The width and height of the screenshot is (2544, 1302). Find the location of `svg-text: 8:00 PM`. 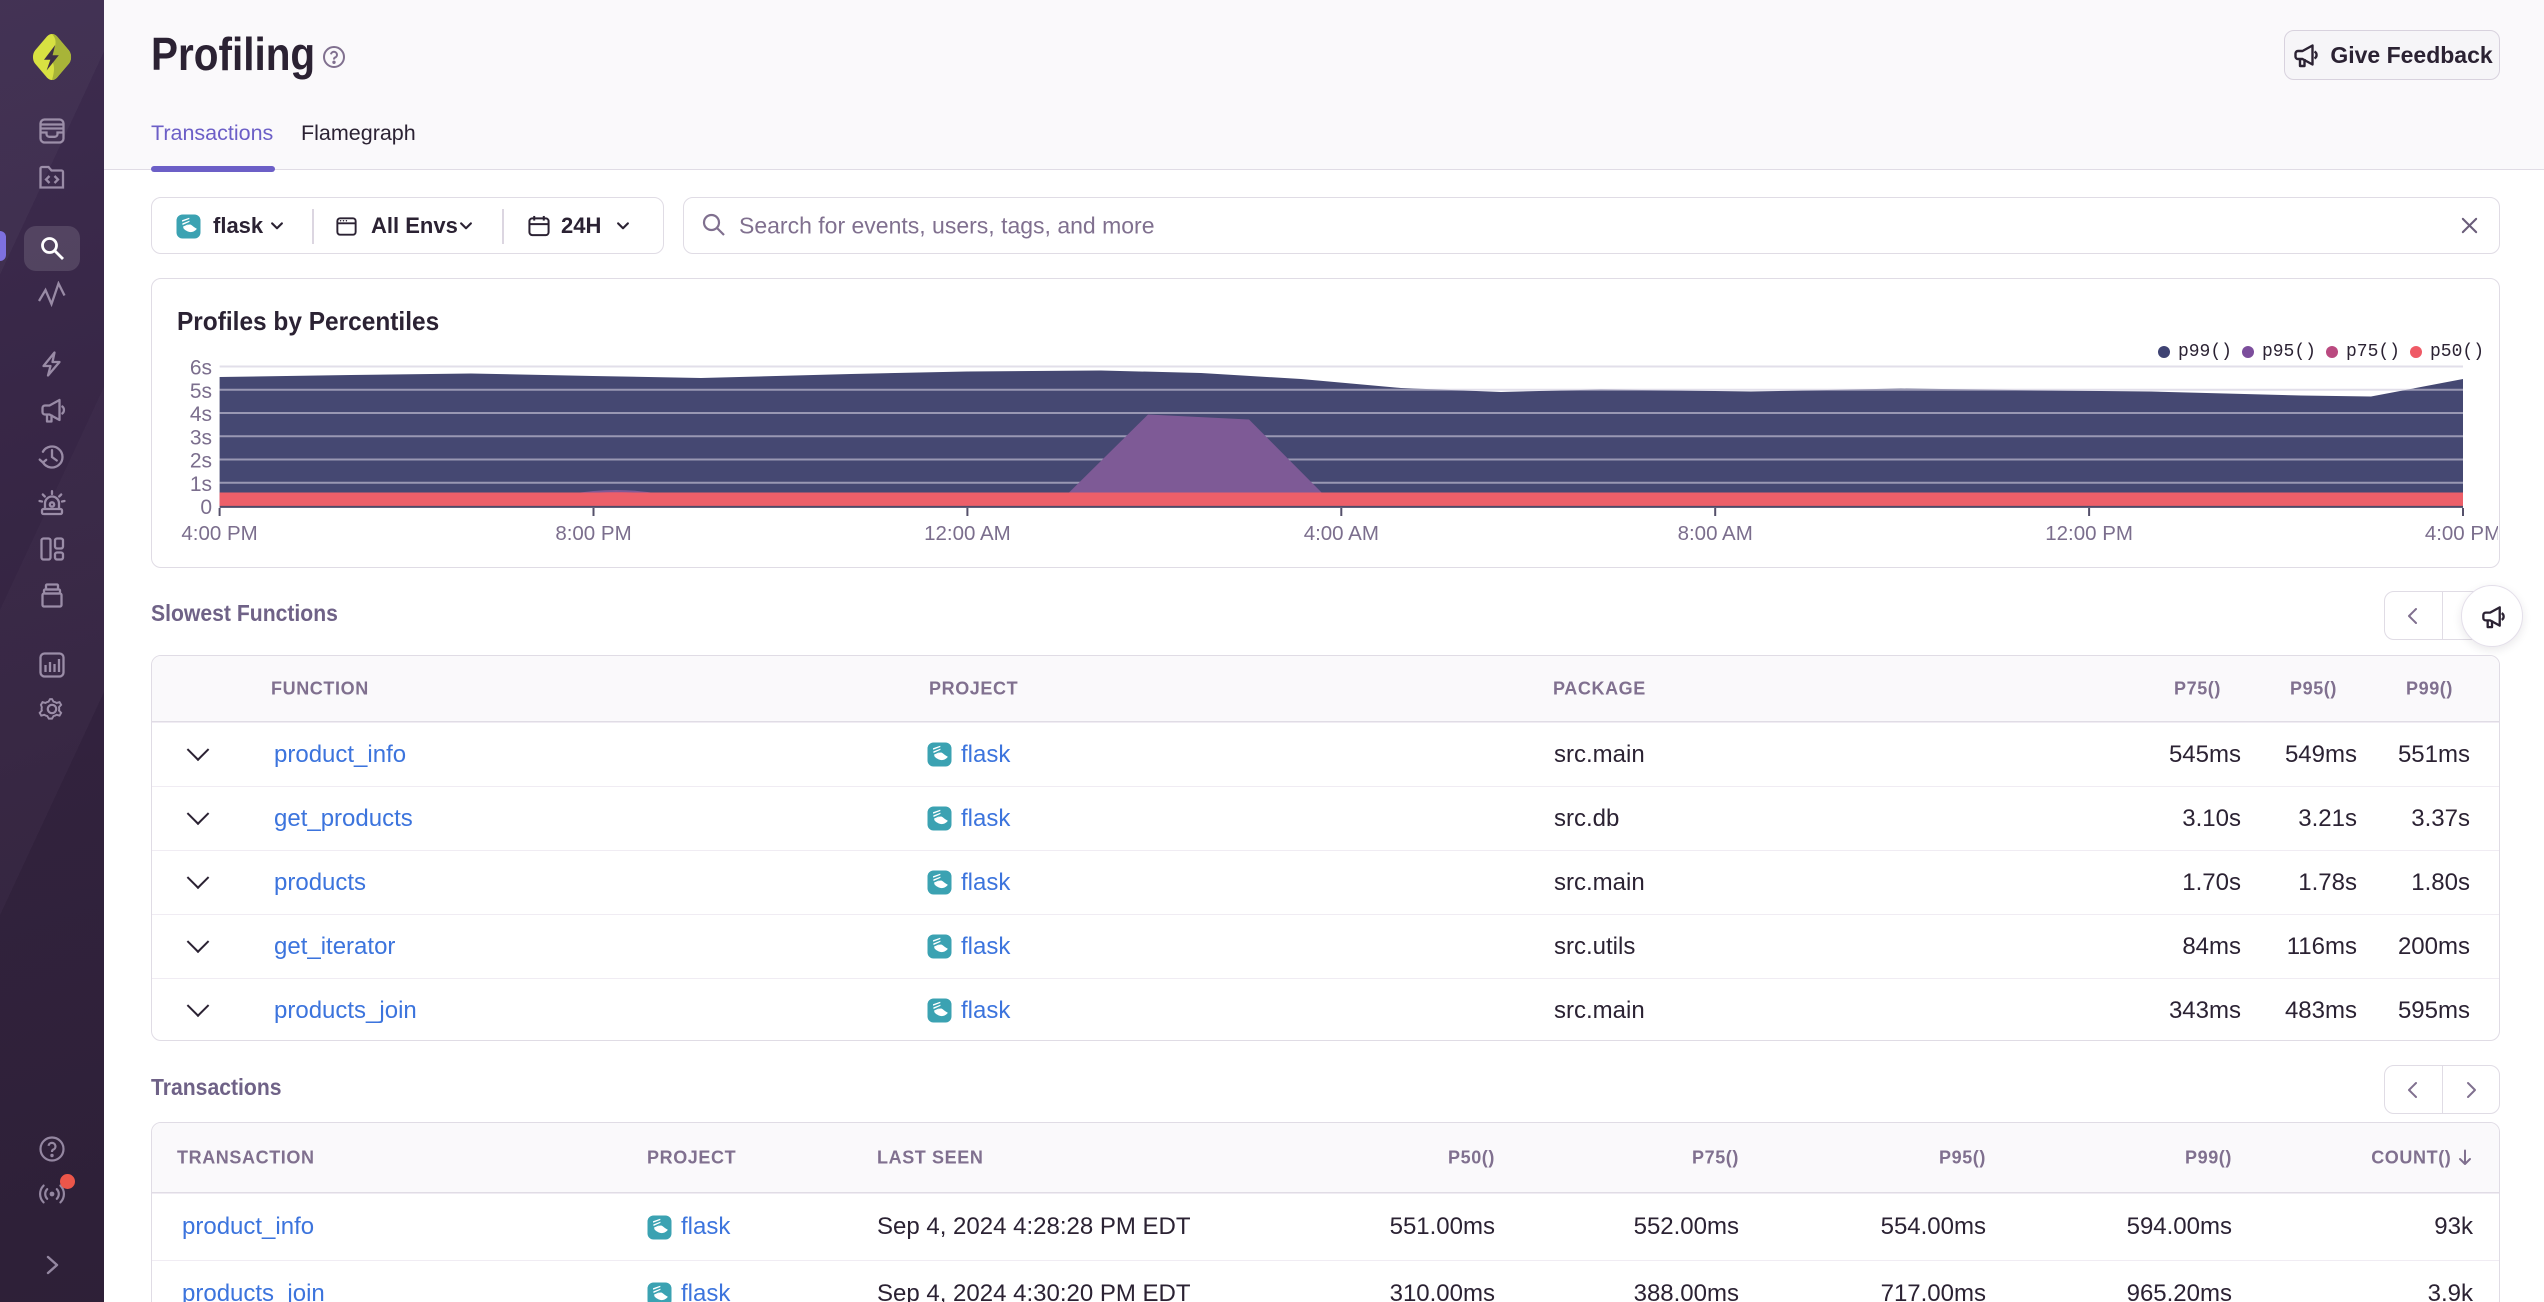

svg-text: 8:00 PM is located at coordinates (593, 533).